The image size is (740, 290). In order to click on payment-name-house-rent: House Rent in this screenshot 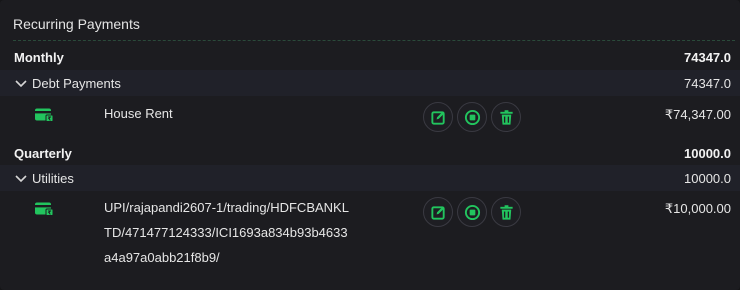, I will do `click(138, 113)`.